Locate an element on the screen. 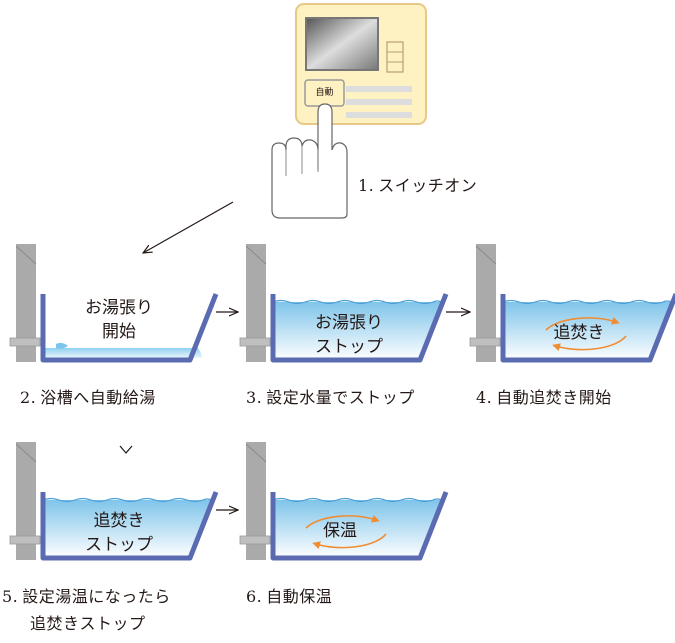 The width and height of the screenshot is (675, 643). step-6-text: 自動保温 is located at coordinates (299, 596).